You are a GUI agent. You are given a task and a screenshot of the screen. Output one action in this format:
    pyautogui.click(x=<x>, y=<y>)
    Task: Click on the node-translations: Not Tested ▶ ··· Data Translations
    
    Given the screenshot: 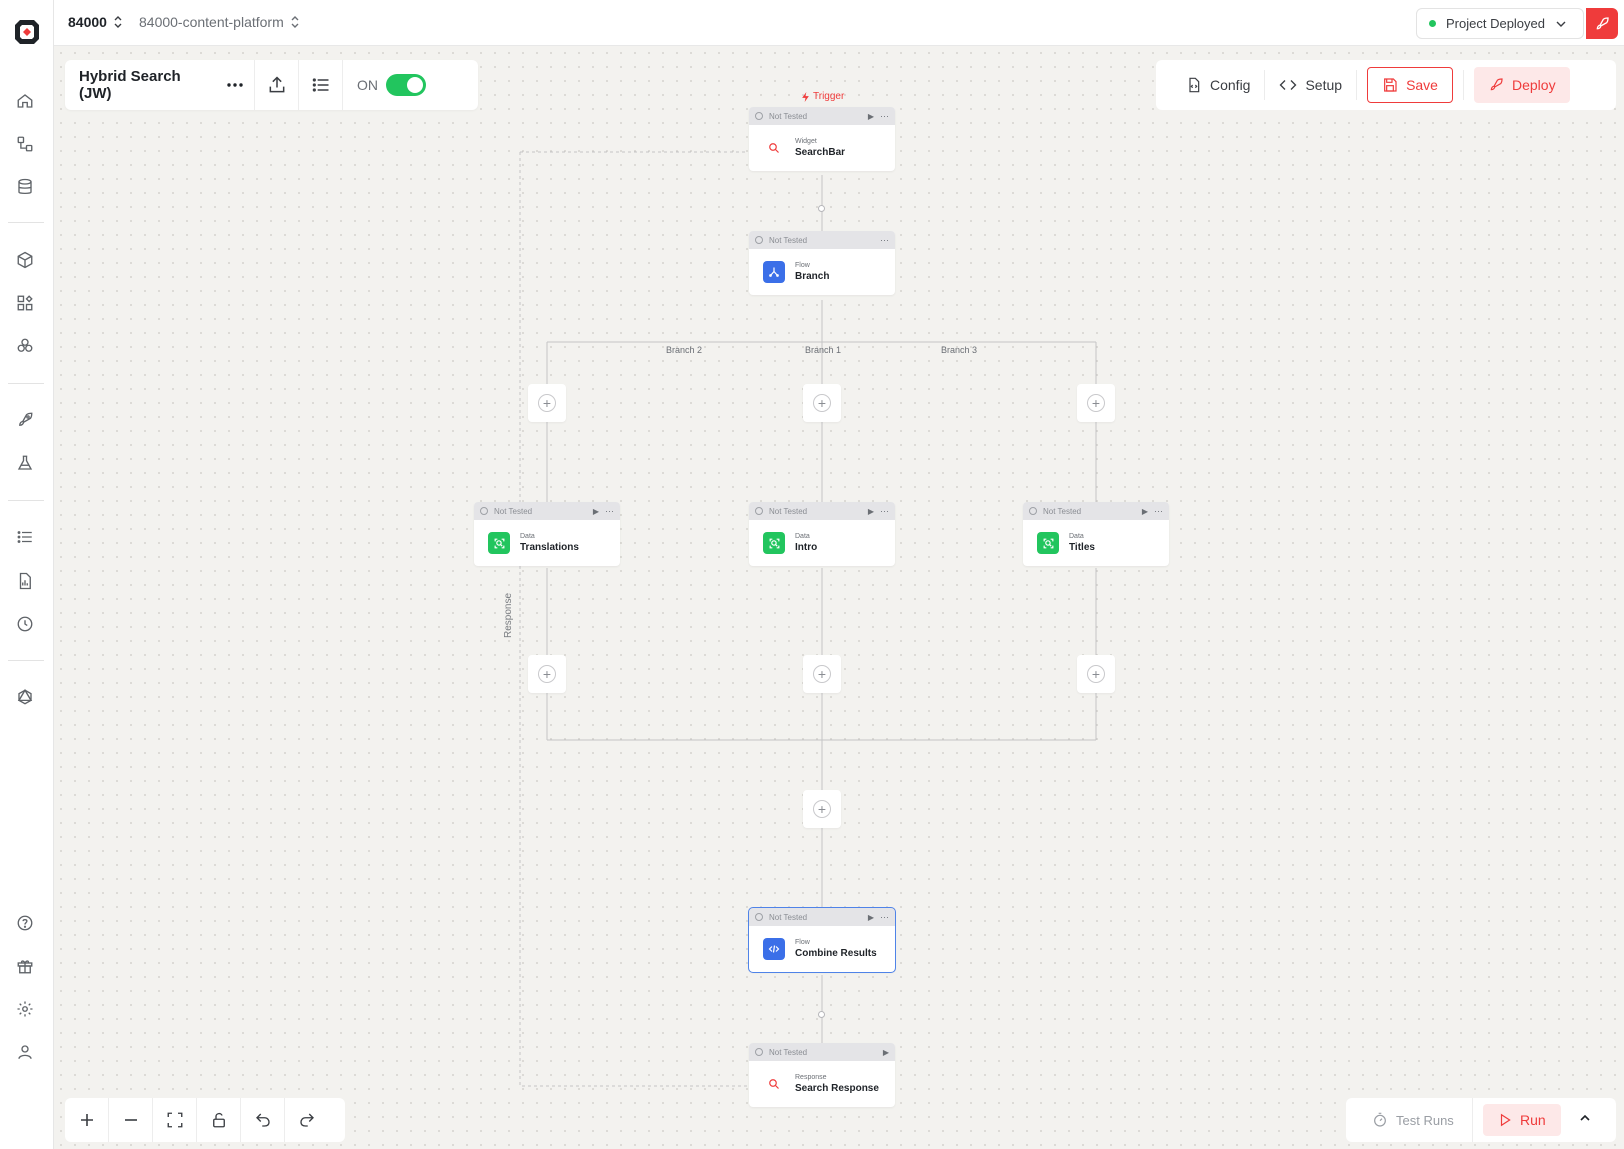 What is the action you would take?
    pyautogui.click(x=547, y=534)
    